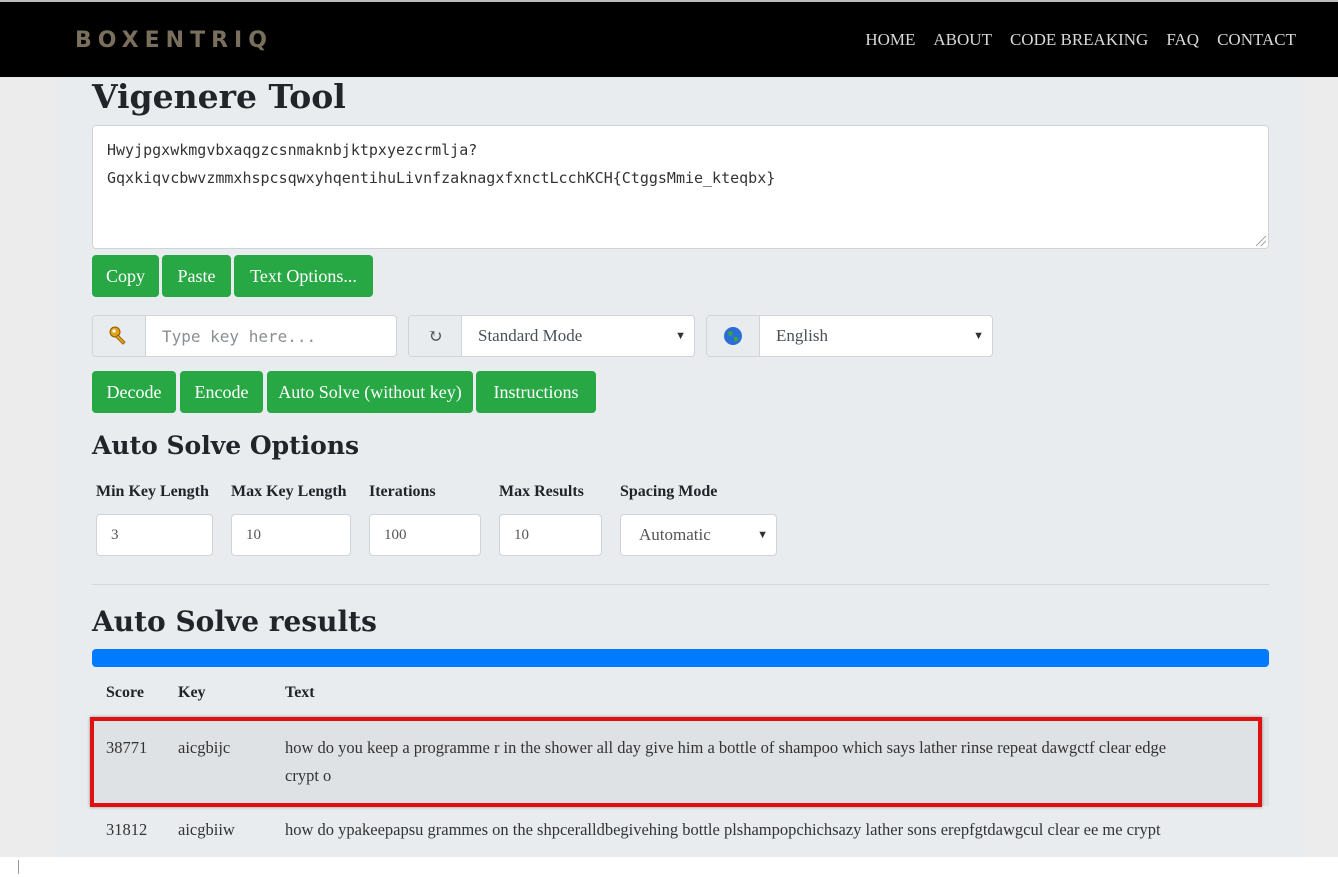 The width and height of the screenshot is (1338, 877). I want to click on nav-contact-link: CONTACT, so click(1256, 40).